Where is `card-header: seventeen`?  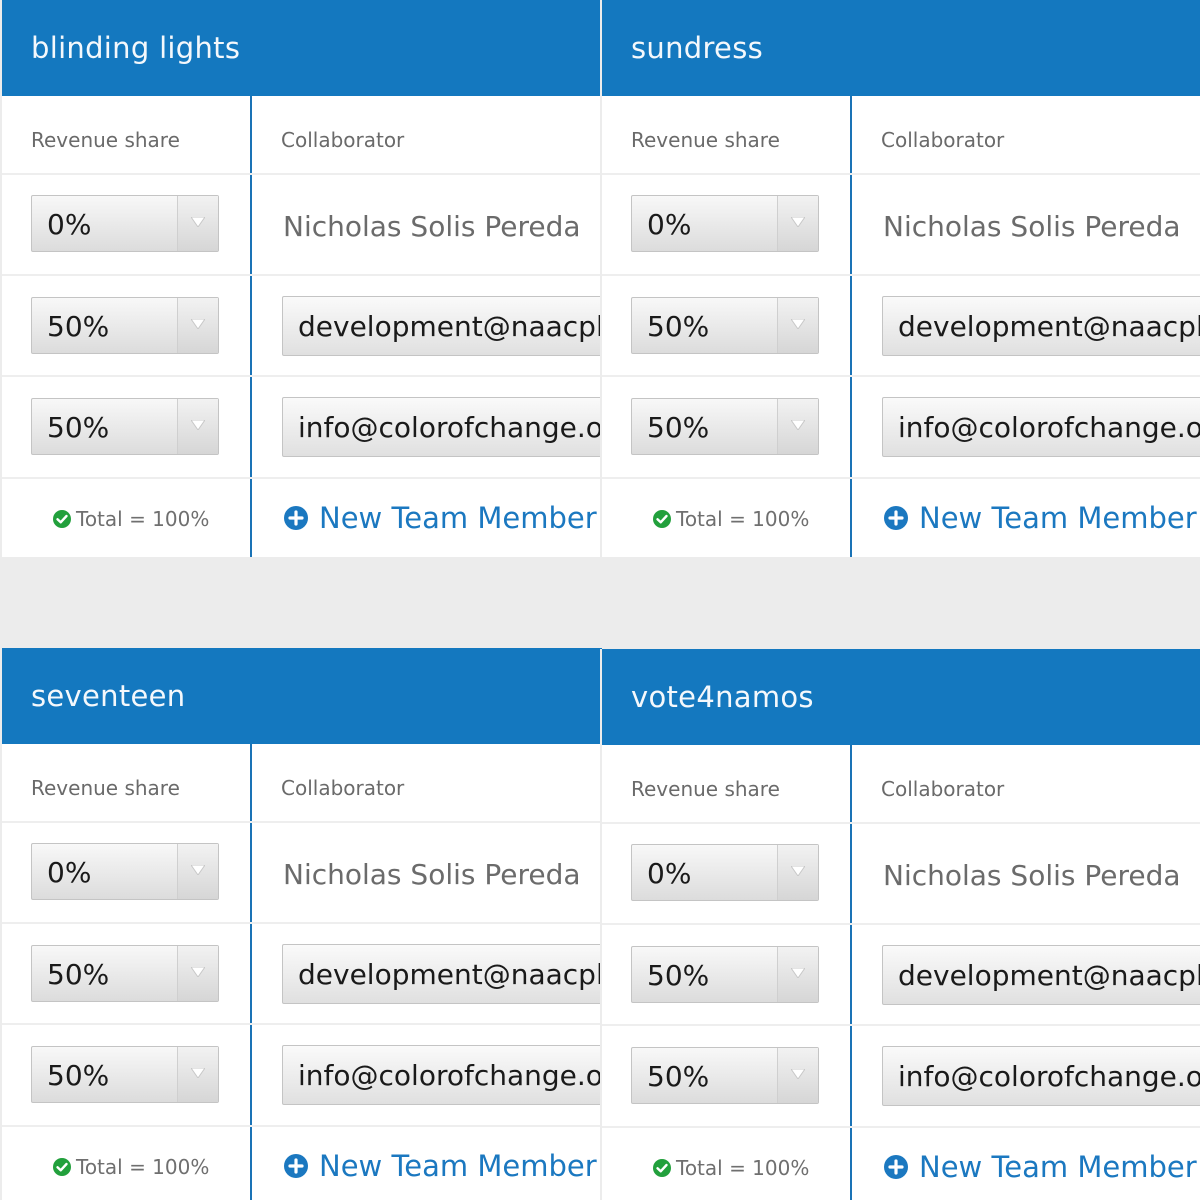 card-header: seventeen is located at coordinates (302, 696).